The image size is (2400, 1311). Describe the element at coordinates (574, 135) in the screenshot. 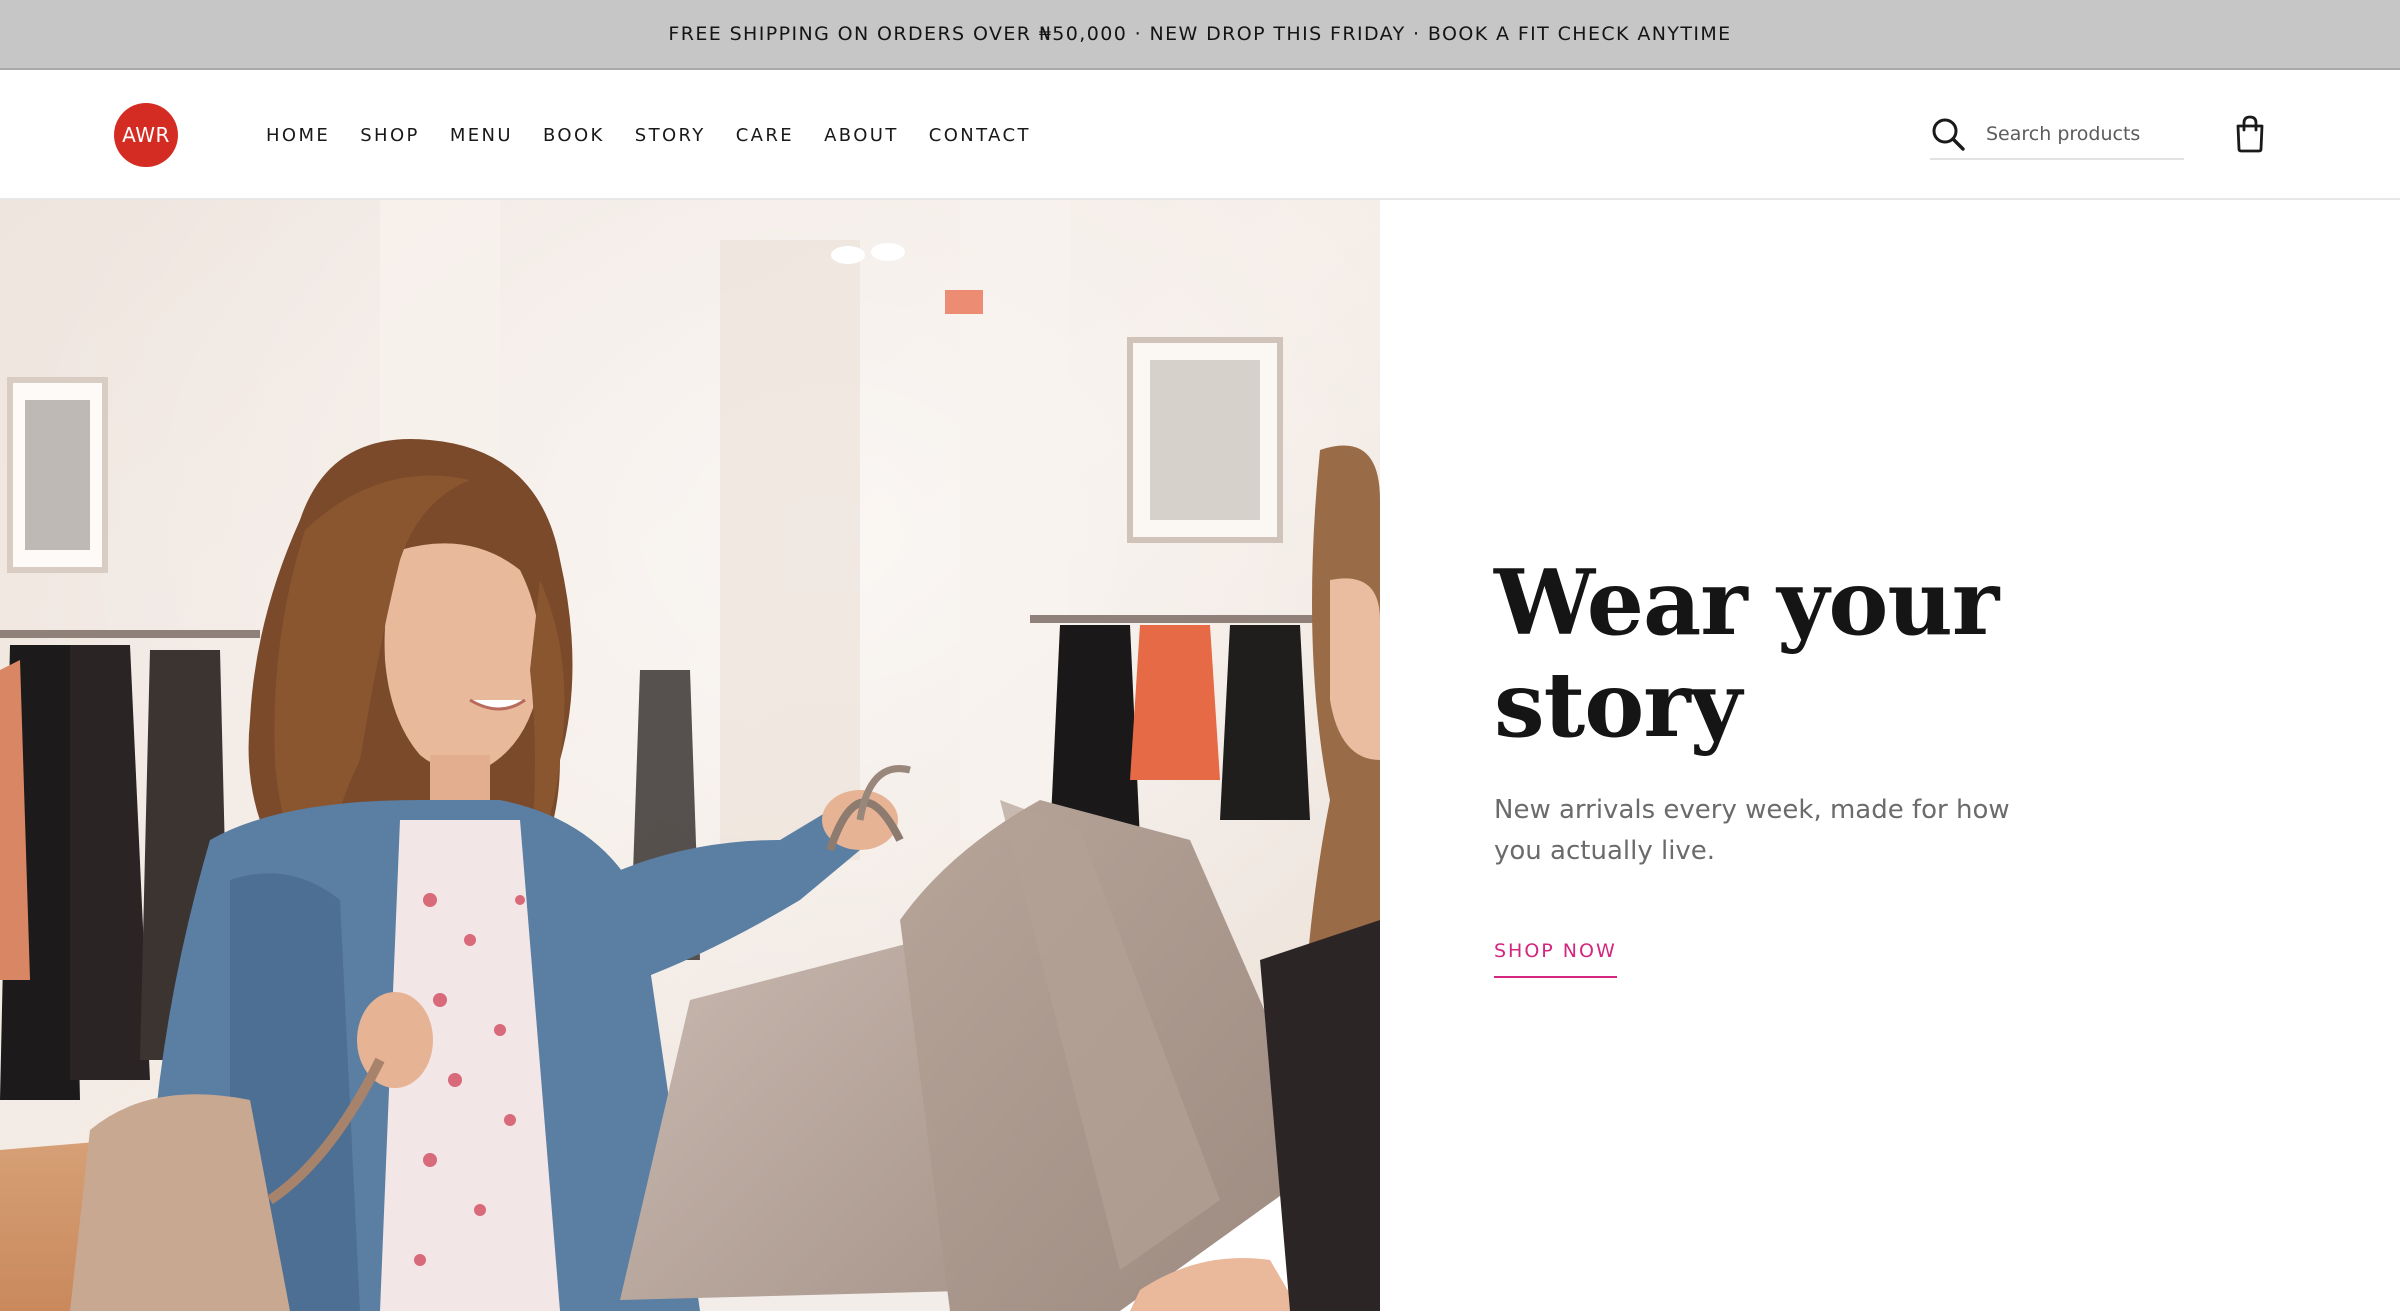

I see `nav-book: BOOK` at that location.